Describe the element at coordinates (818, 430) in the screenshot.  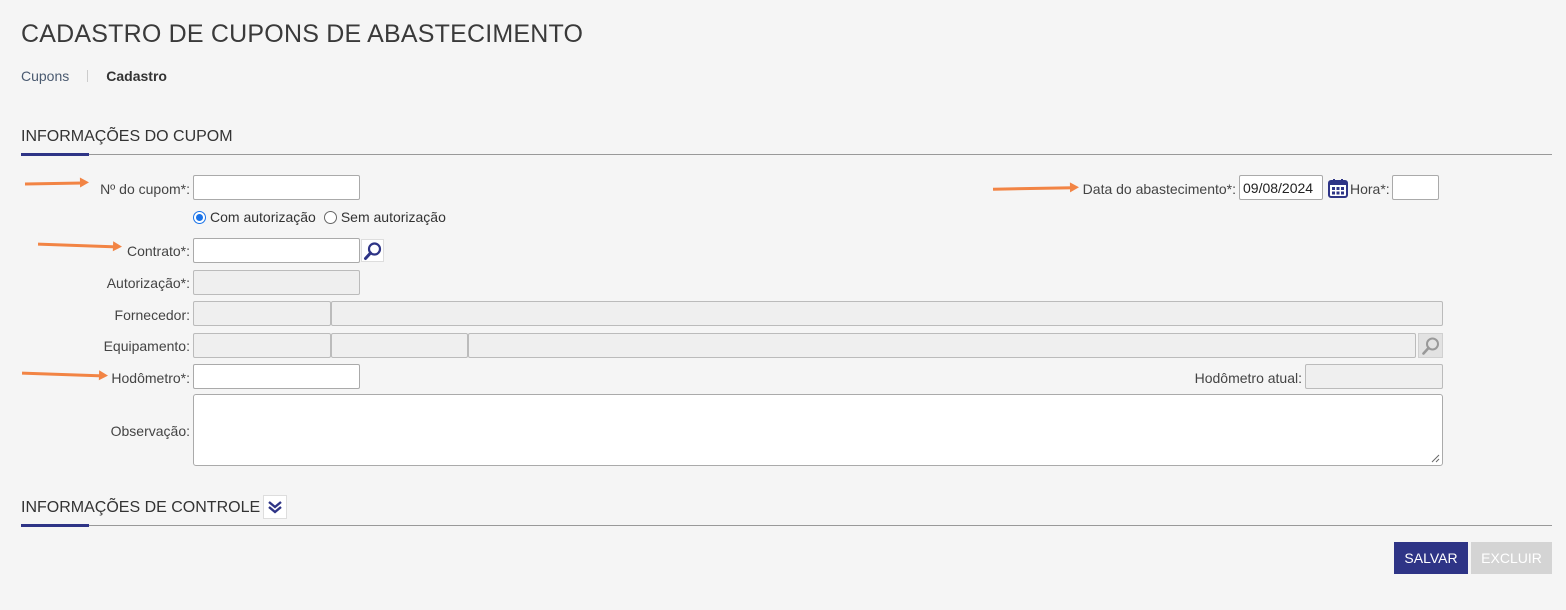
I see `observacao-textarea` at that location.